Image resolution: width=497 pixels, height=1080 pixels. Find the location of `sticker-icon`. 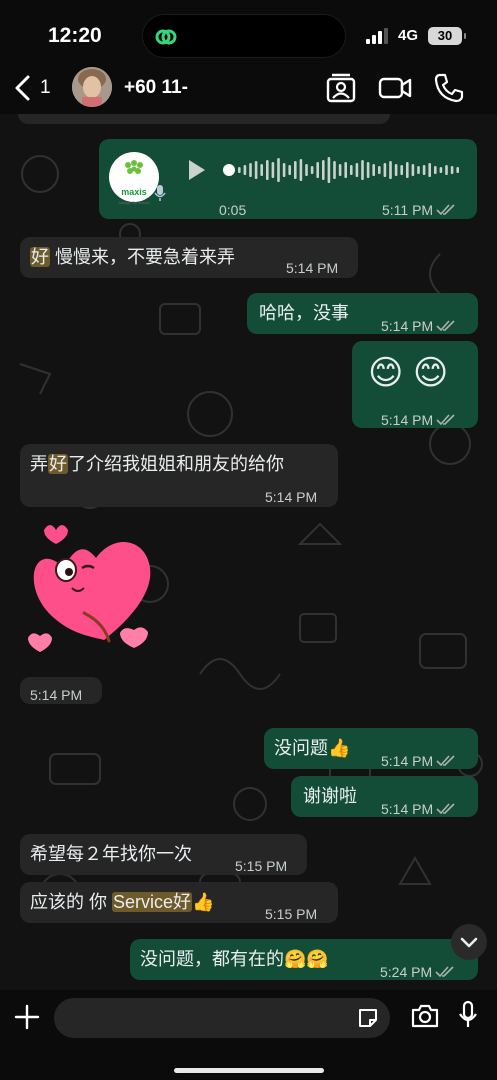

sticker-icon is located at coordinates (368, 1018).